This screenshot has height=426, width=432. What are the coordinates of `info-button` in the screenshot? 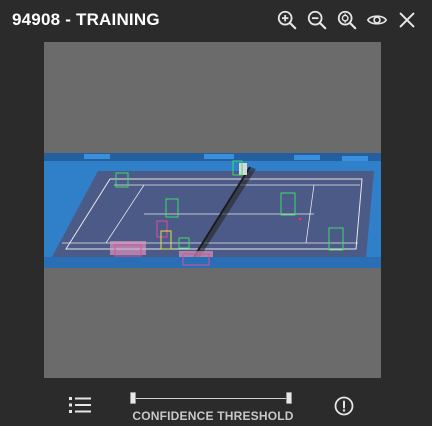 It's located at (344, 406).